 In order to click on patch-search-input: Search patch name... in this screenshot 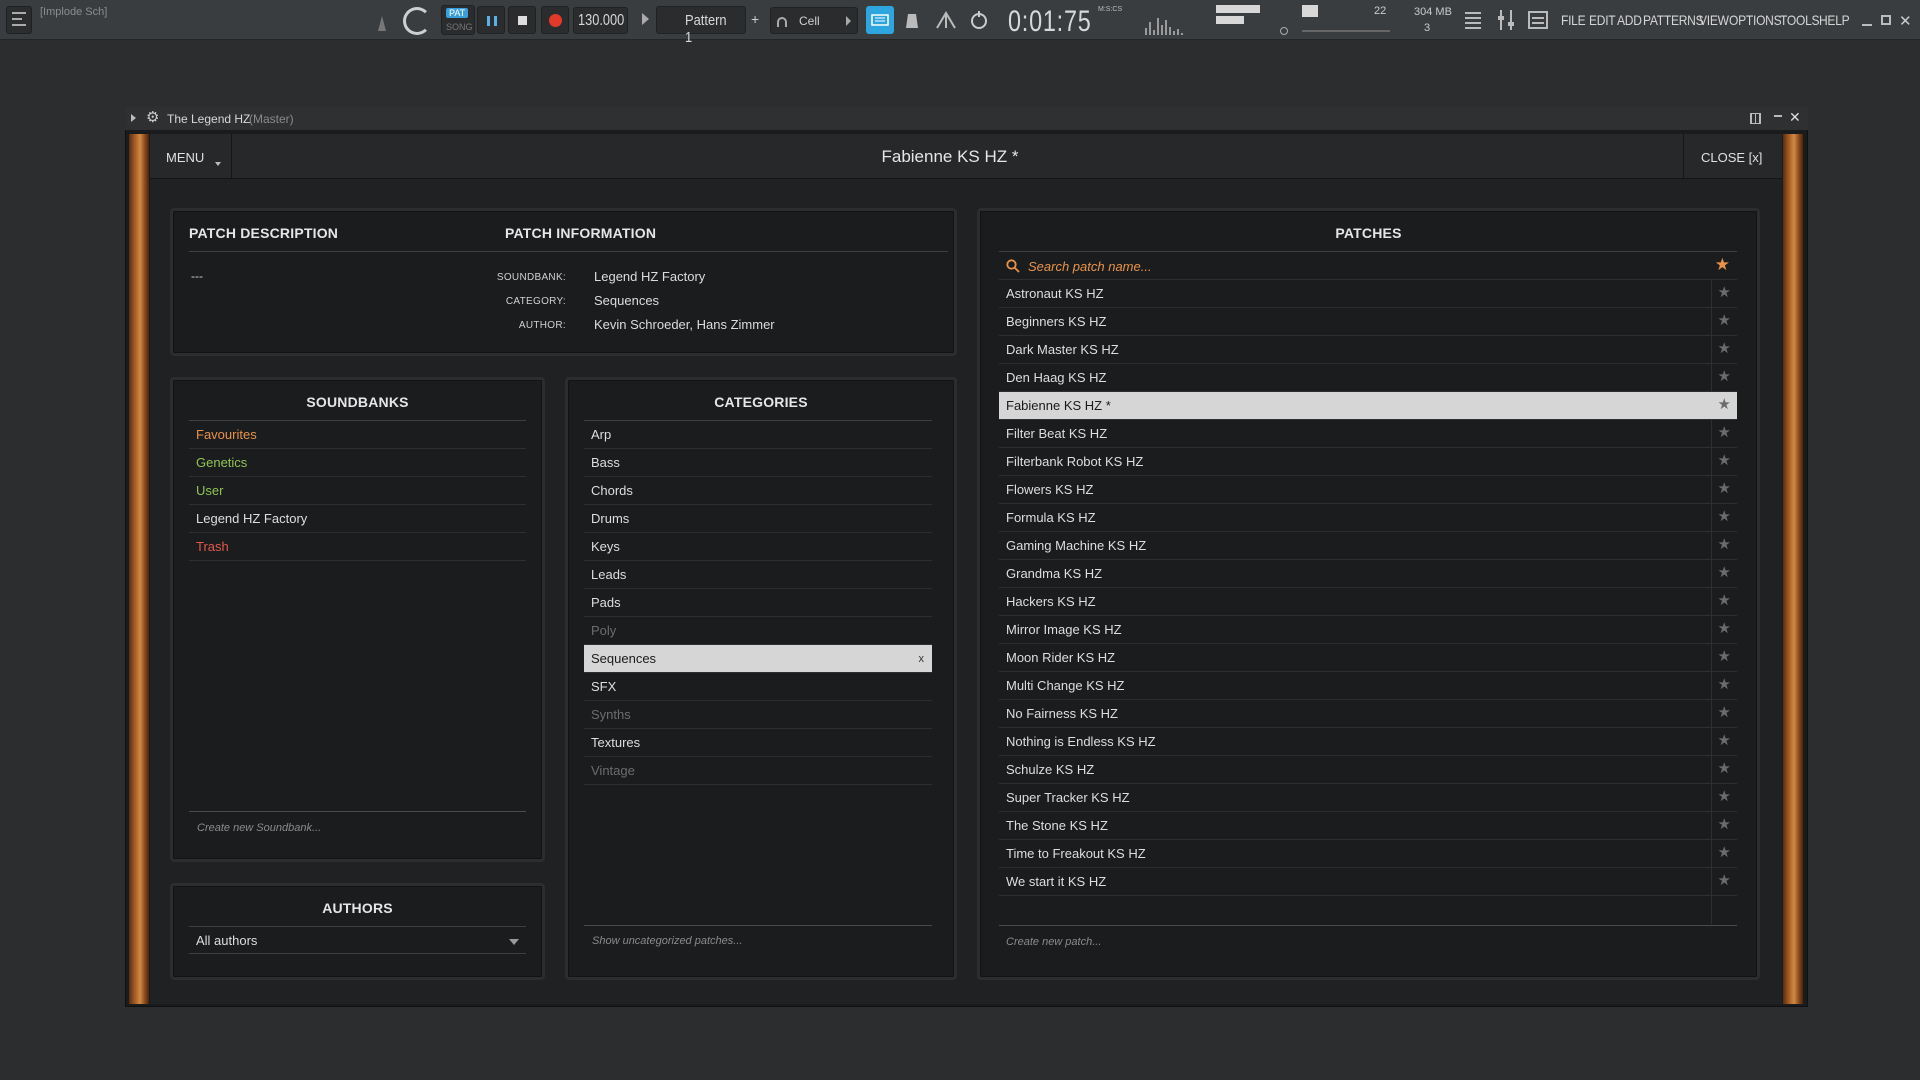, I will do `click(1090, 266)`.